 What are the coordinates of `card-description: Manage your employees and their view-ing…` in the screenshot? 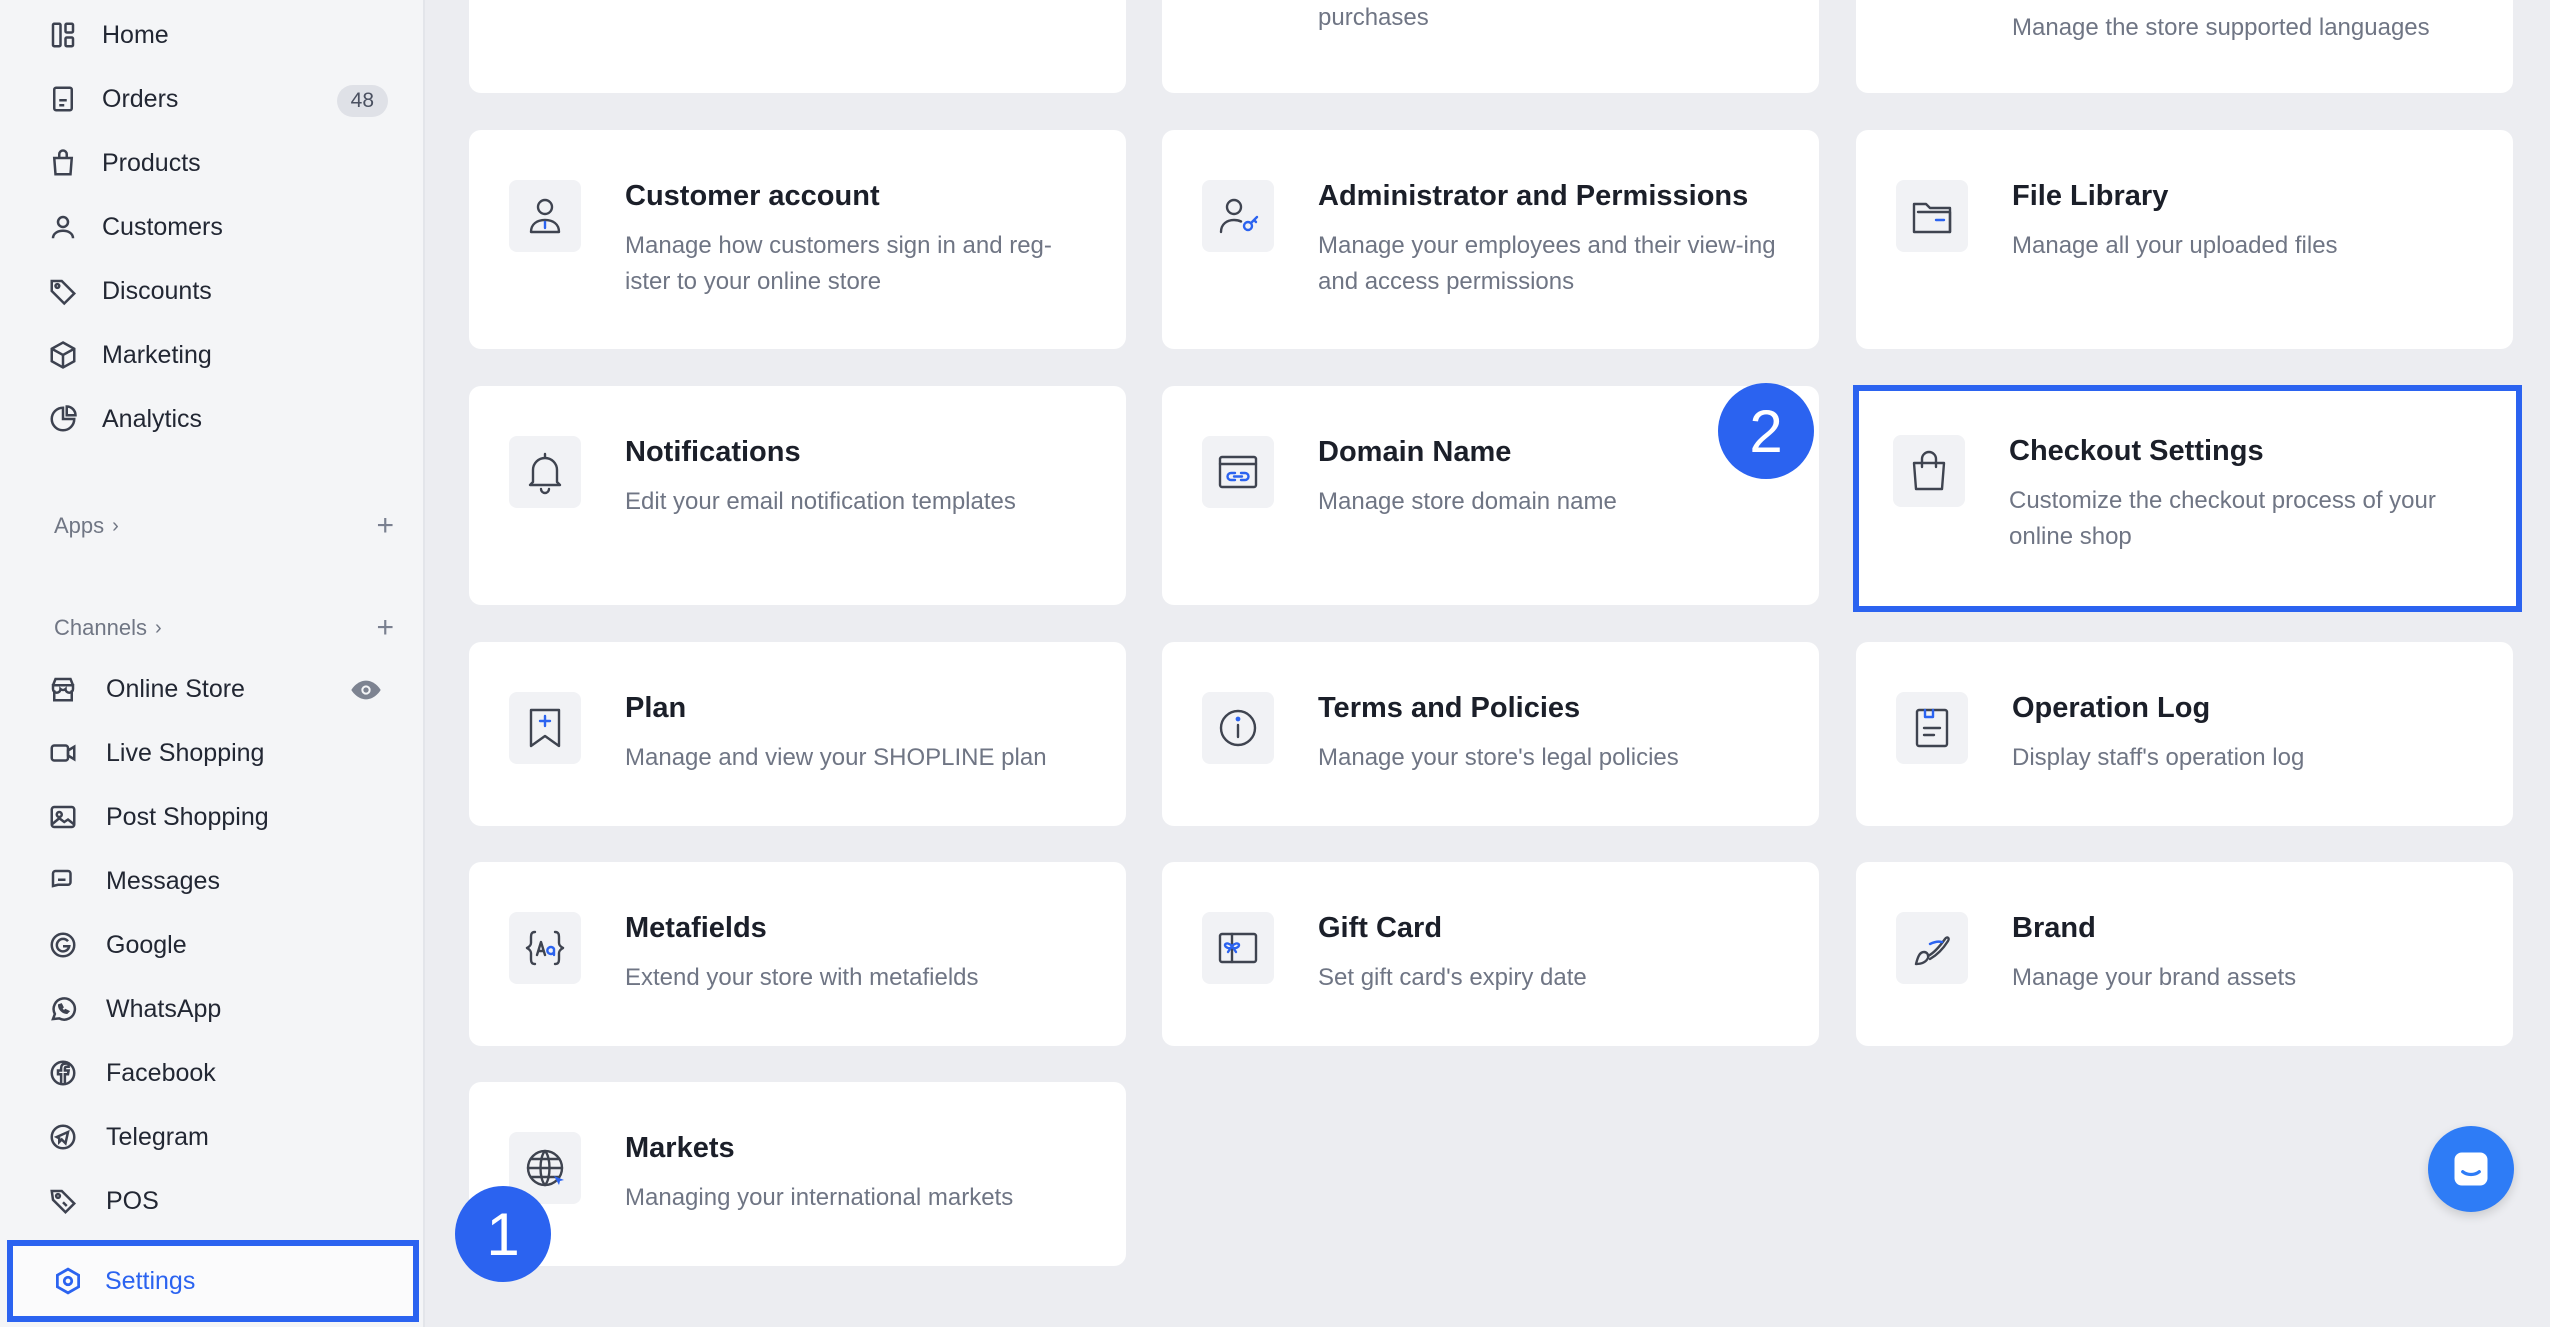 It's located at (1547, 263).